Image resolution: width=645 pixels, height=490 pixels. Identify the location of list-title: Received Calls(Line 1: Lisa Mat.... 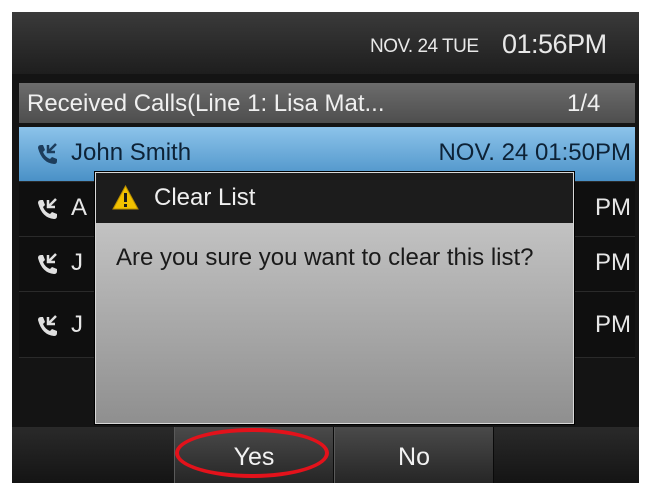
(206, 103).